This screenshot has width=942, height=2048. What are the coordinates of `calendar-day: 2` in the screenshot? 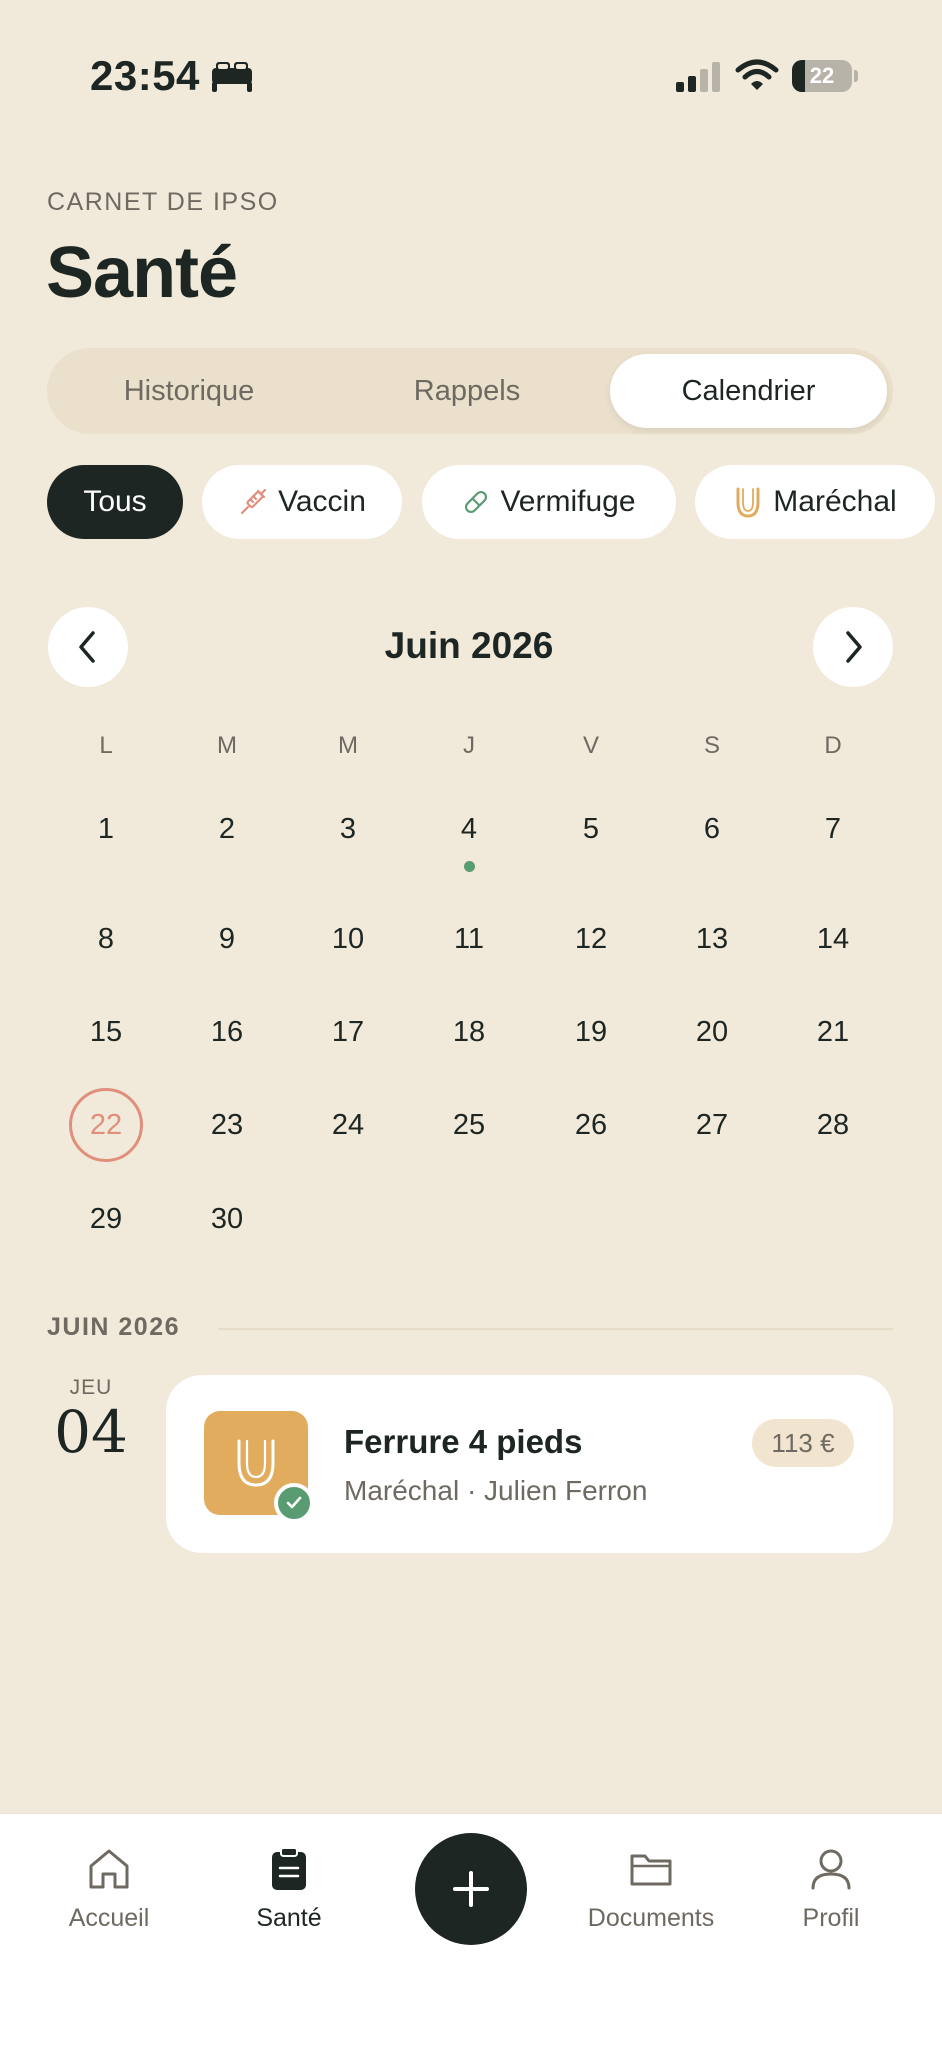 It's located at (227, 829).